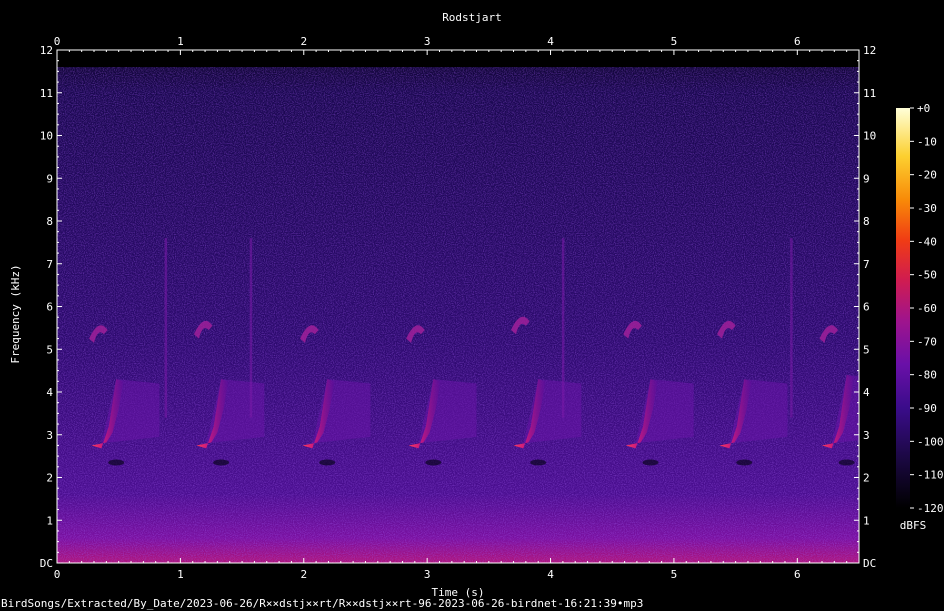 Image resolution: width=944 pixels, height=611 pixels. What do you see at coordinates (927, 175) in the screenshot?
I see `colorbar-tick-label: -20` at bounding box center [927, 175].